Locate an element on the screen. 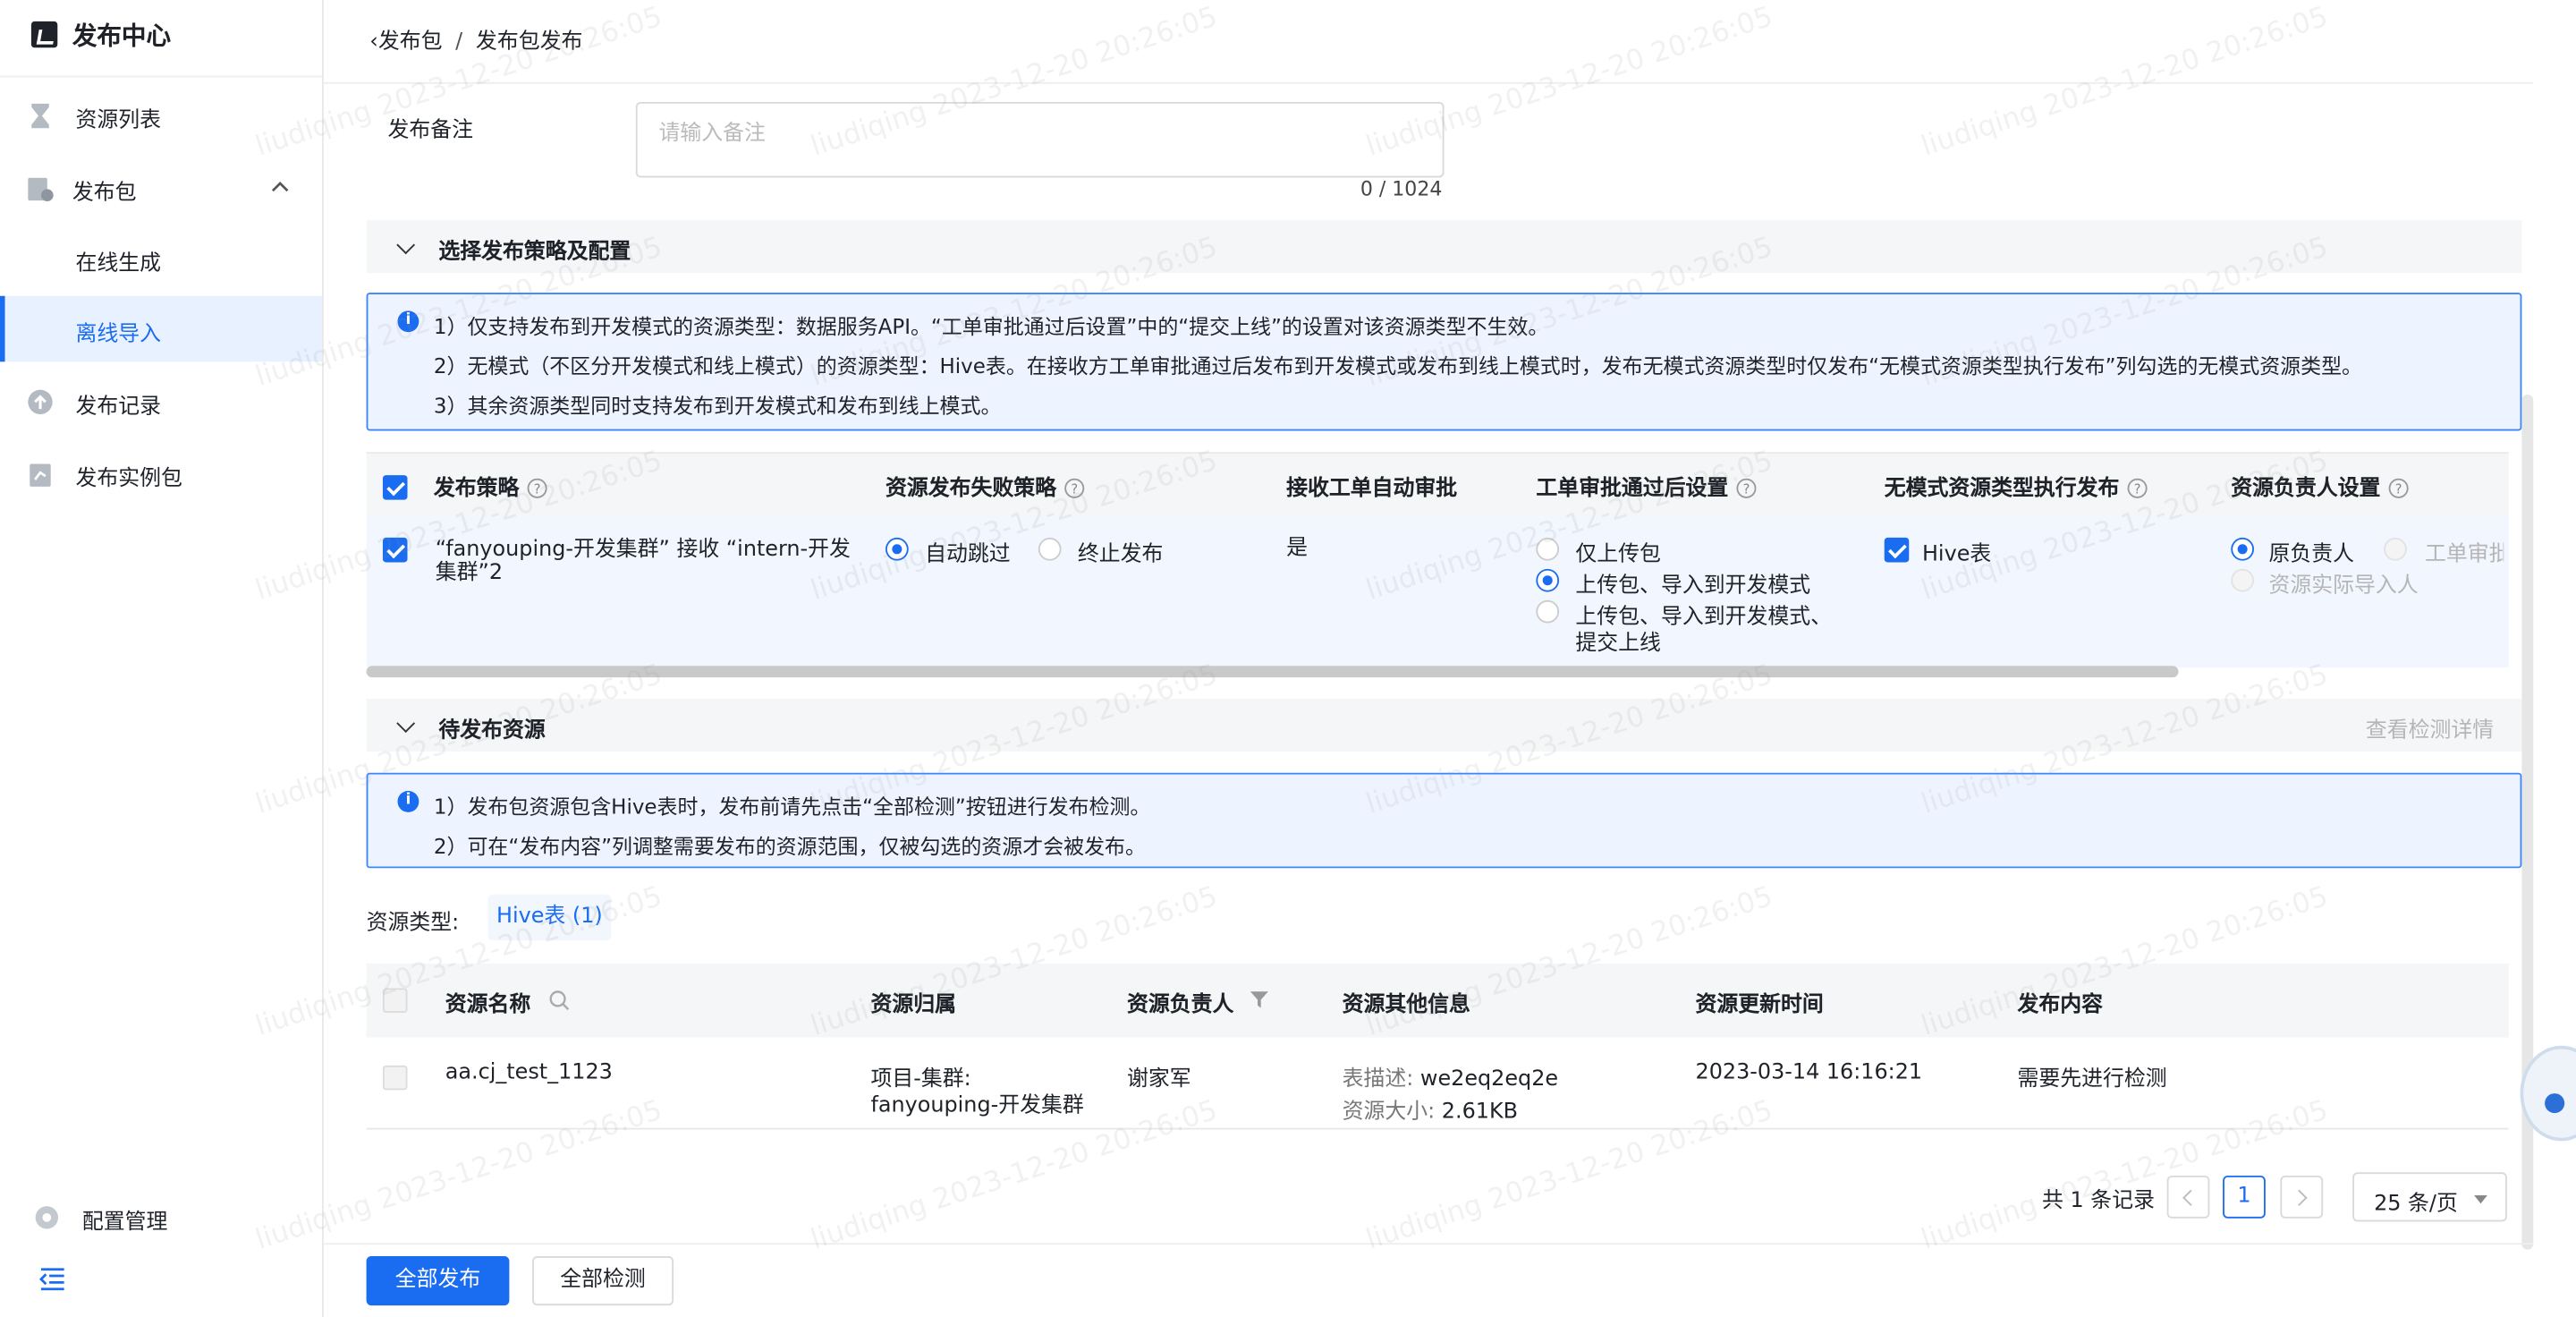  collapse-menu-icon is located at coordinates (52, 1279).